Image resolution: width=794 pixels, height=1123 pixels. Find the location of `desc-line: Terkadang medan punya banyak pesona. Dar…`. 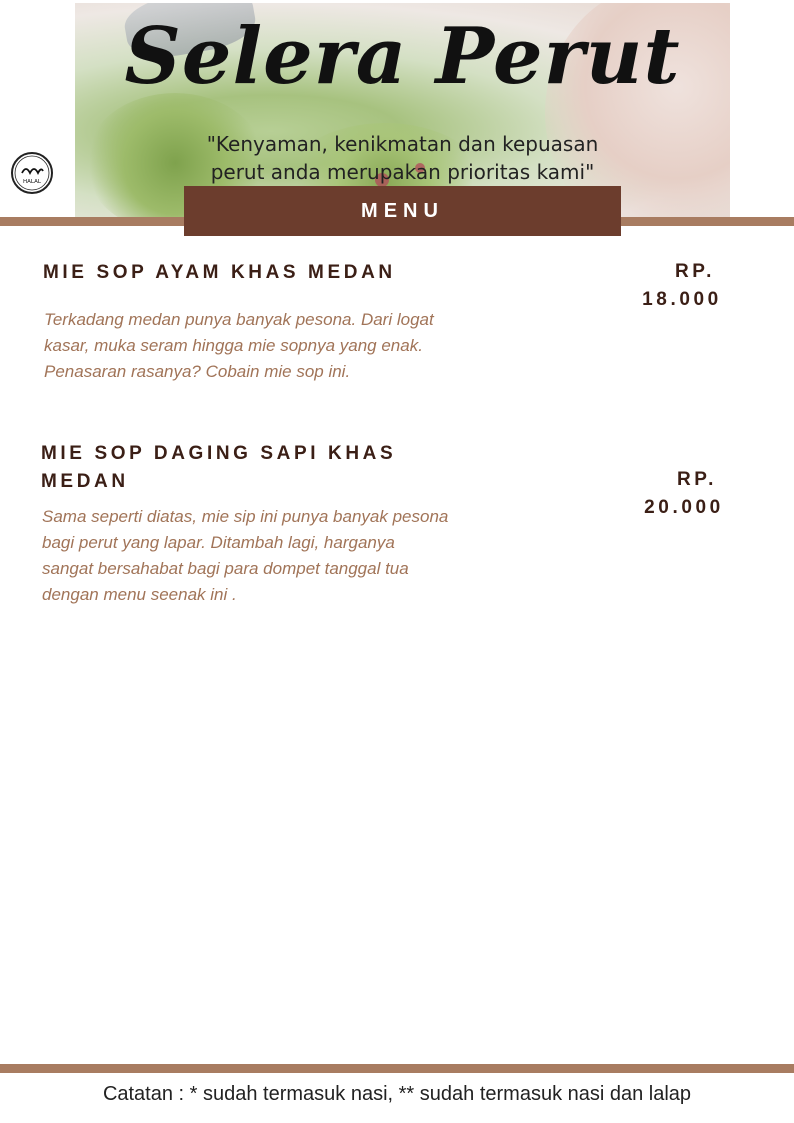

desc-line: Terkadang medan punya banyak pesona. Dar… is located at coordinates (239, 319).